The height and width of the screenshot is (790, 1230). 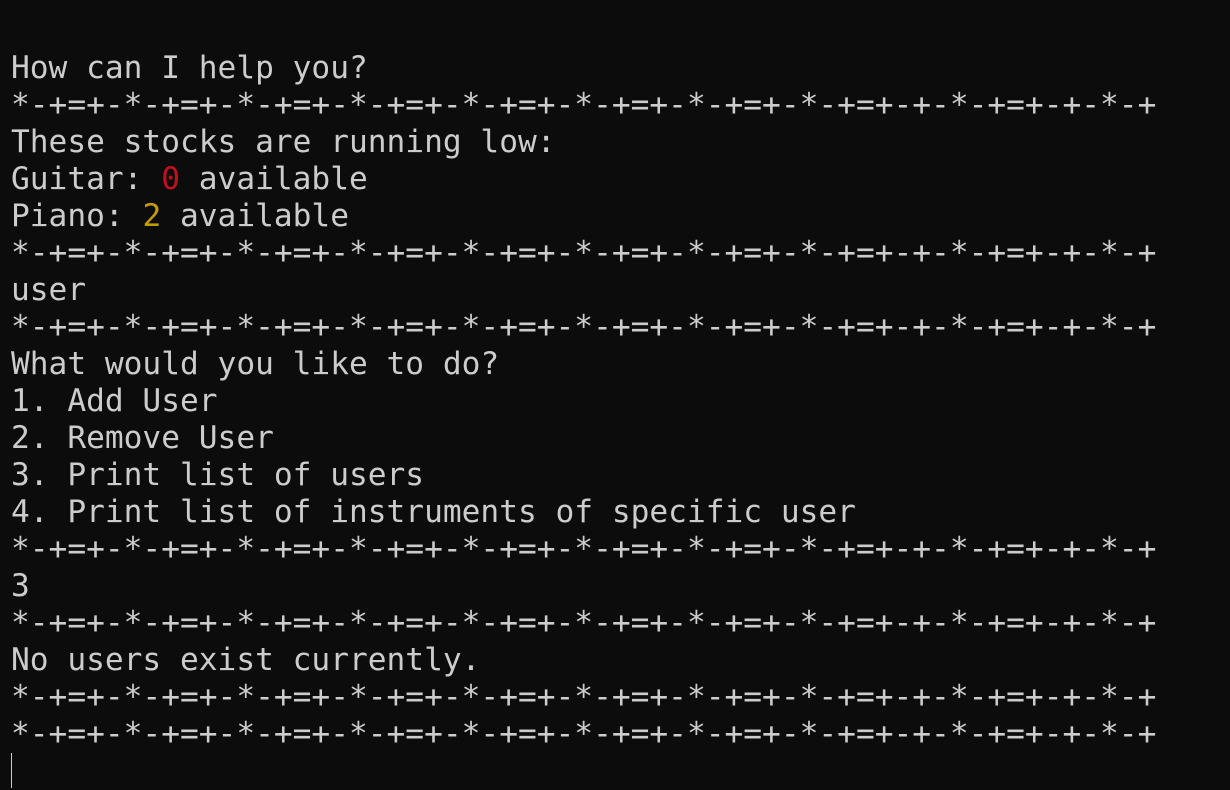 What do you see at coordinates (189, 68) in the screenshot?
I see `prompt-help-line: How can I help you?` at bounding box center [189, 68].